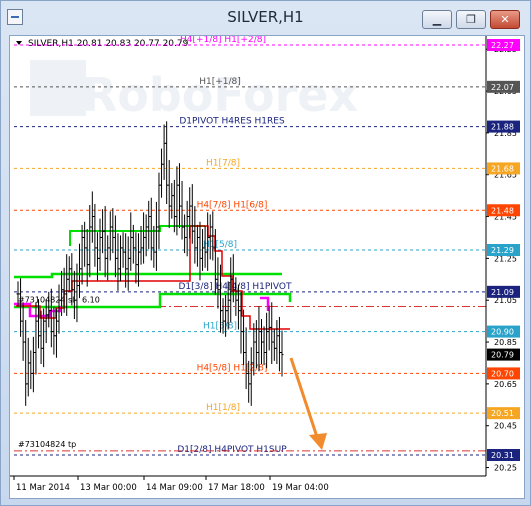 The height and width of the screenshot is (506, 531). What do you see at coordinates (505, 468) in the screenshot?
I see `price-tick-label: 20.25` at bounding box center [505, 468].